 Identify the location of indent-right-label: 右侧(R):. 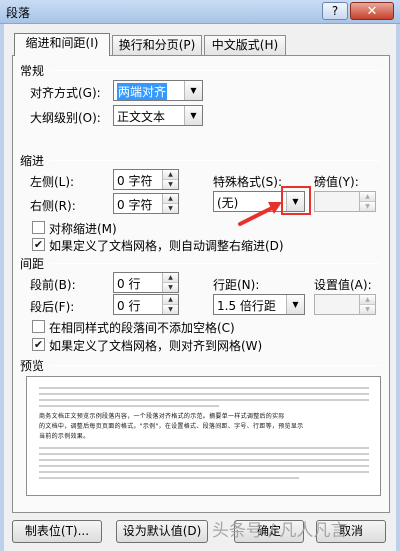
(53, 206).